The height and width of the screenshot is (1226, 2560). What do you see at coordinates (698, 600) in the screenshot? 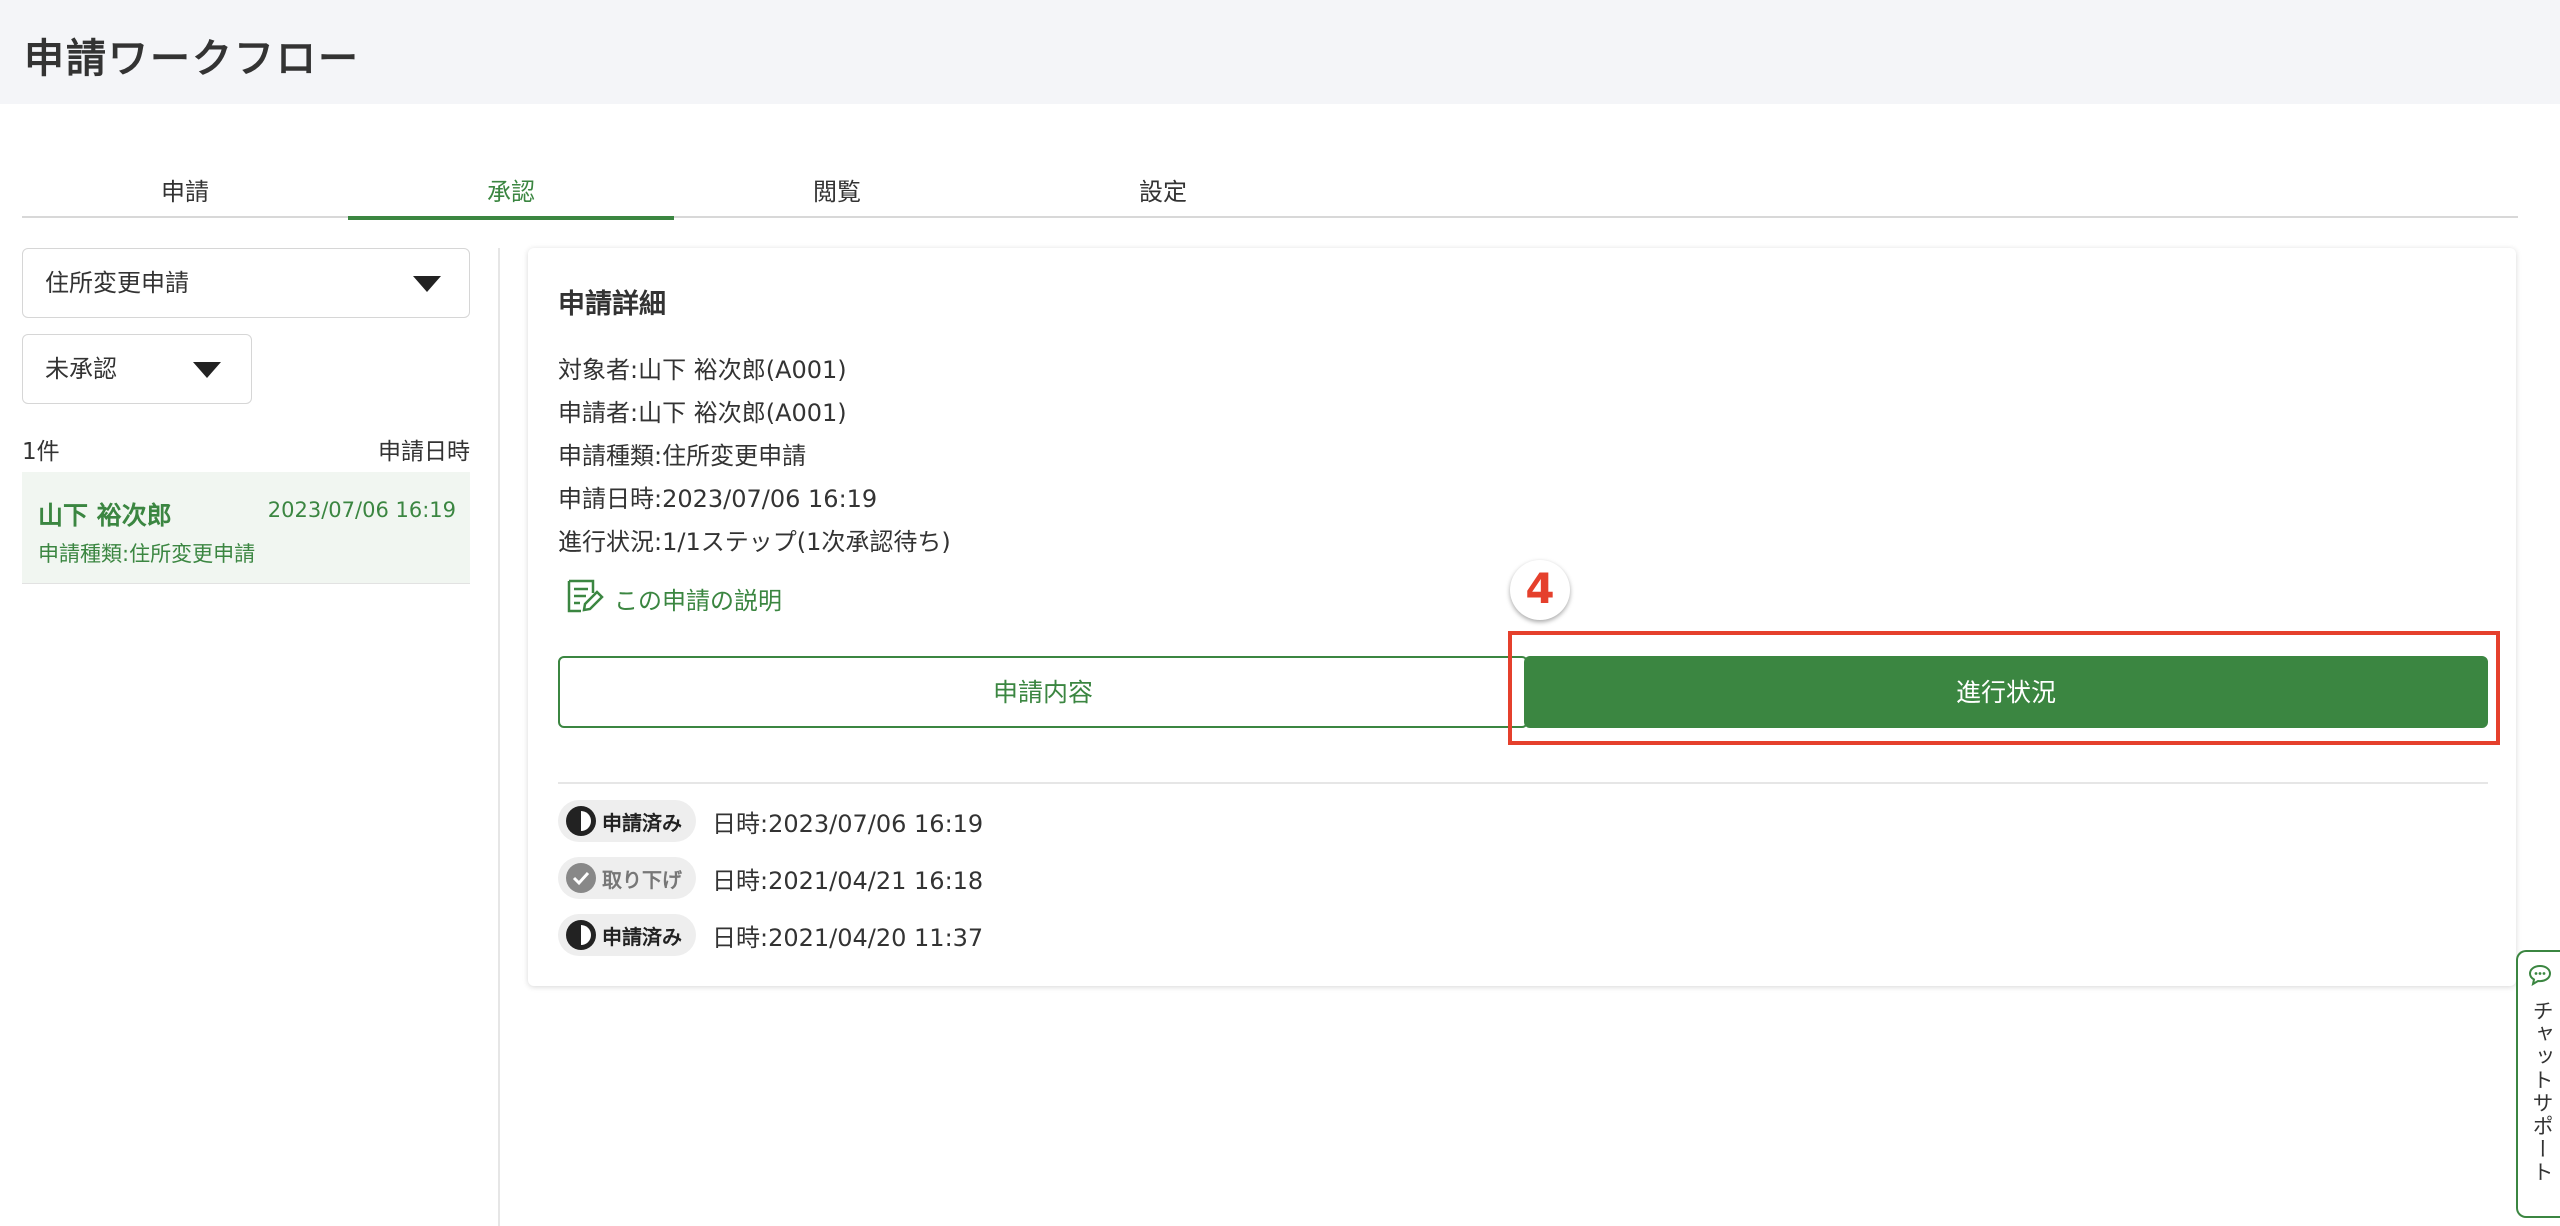
I see `description-link-label: この申請の説明` at bounding box center [698, 600].